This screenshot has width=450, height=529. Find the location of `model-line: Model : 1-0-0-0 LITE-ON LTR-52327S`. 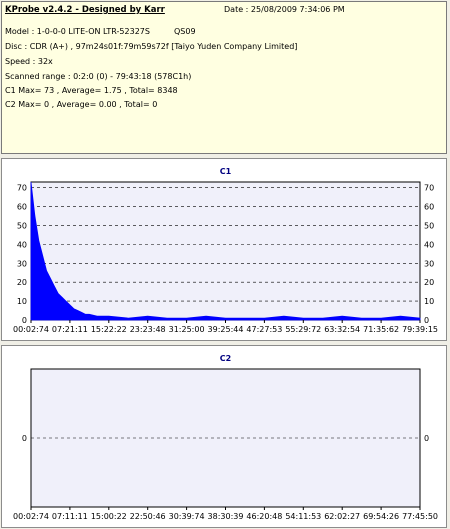

model-line: Model : 1-0-0-0 LITE-ON LTR-52327S is located at coordinates (77, 31).